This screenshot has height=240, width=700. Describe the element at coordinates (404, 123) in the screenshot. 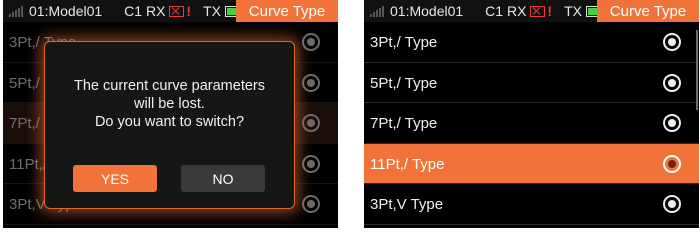

I see `curve-type-label: 7Pt,/ Type` at that location.